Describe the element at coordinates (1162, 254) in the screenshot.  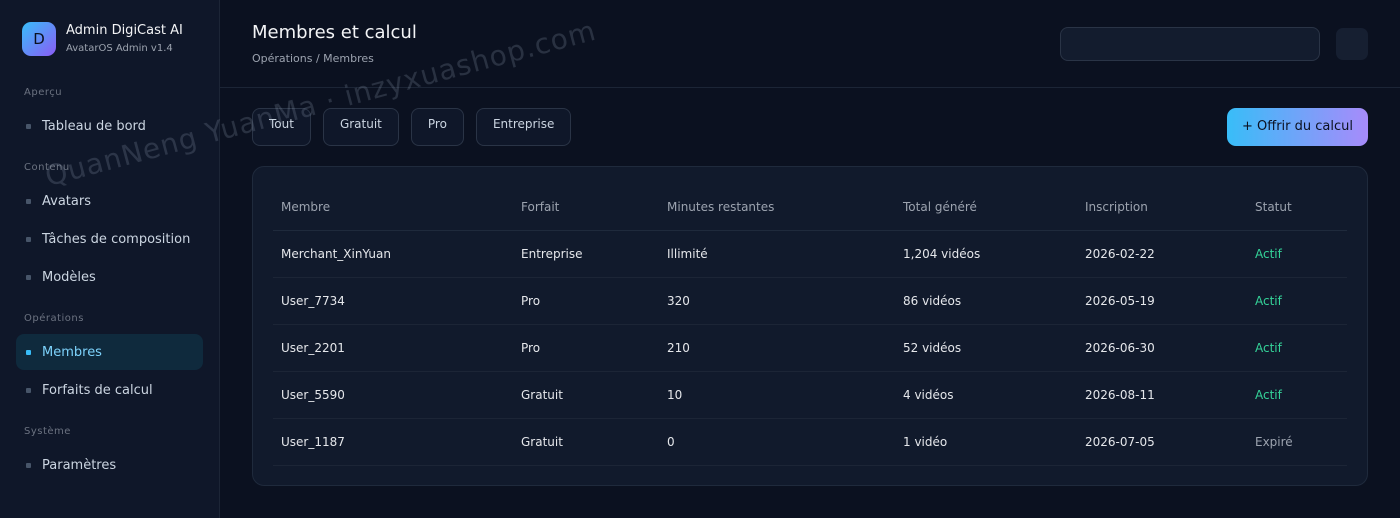
I see `cell-joined: 2026-02-22` at that location.